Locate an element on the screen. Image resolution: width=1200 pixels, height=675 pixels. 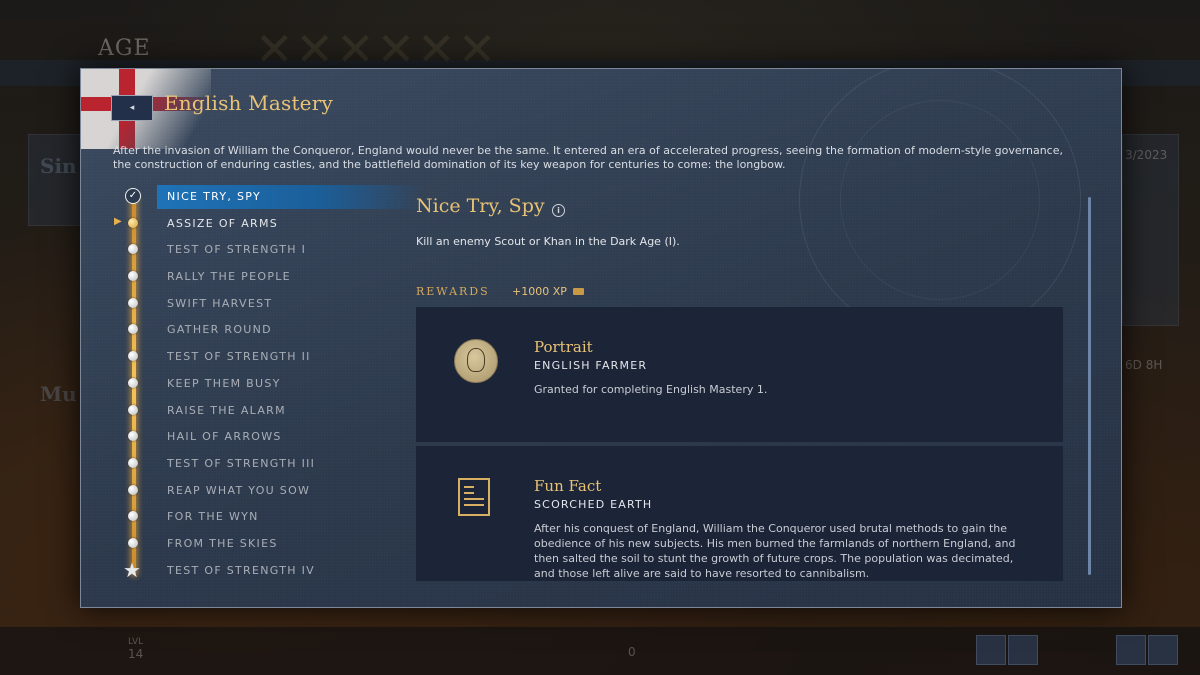
rewards-label: REWARDS is located at coordinates (453, 291).